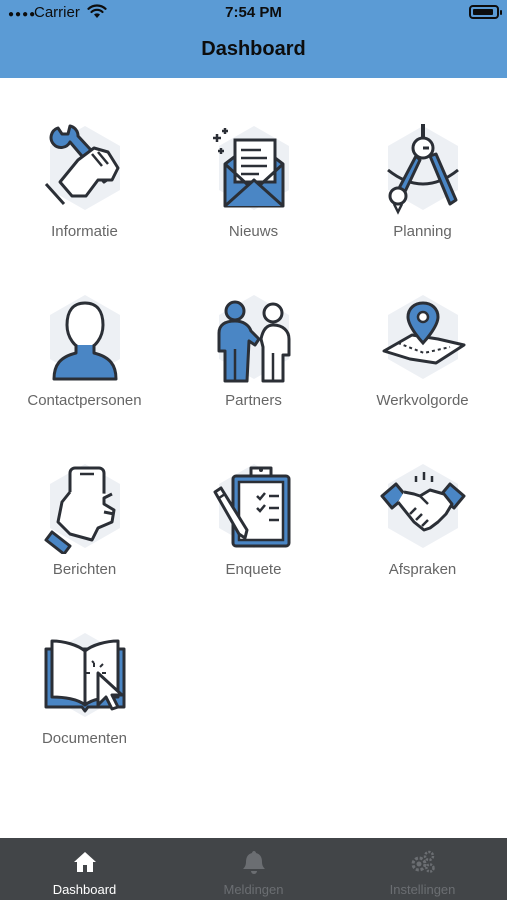  Describe the element at coordinates (84, 400) in the screenshot. I see `tile-label: Contactpersonen` at that location.